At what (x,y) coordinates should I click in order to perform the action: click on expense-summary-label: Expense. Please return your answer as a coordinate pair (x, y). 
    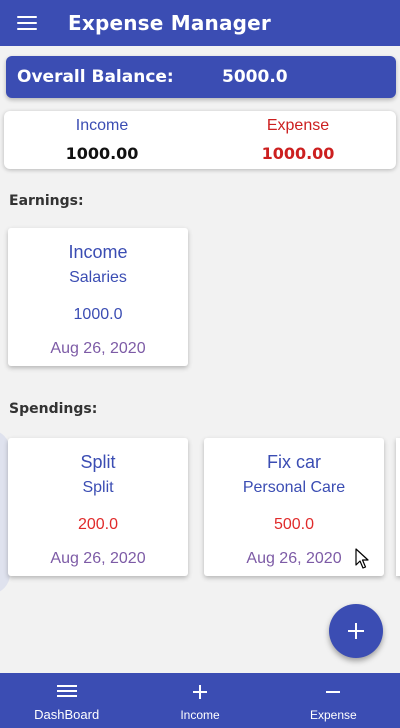
    Looking at the image, I should click on (298, 125).